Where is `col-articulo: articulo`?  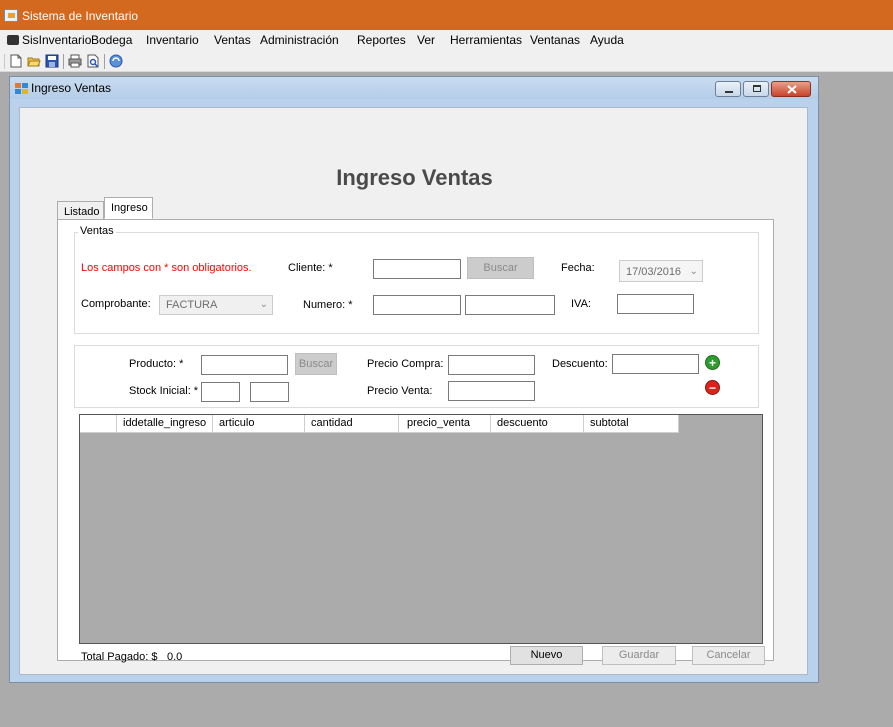 col-articulo: articulo is located at coordinates (259, 424).